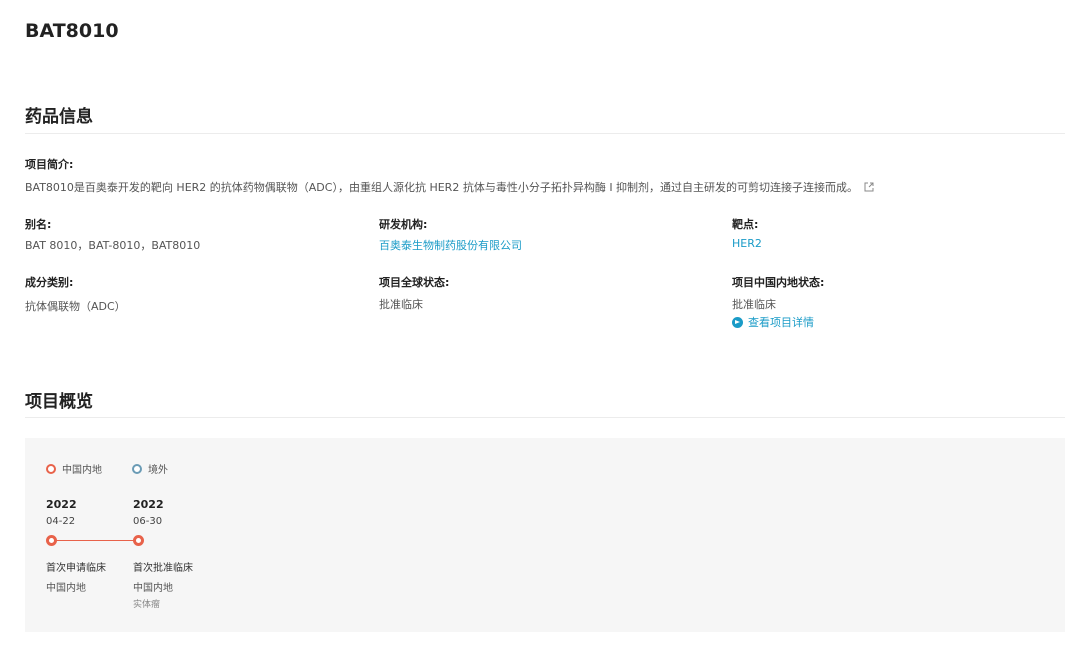 The height and width of the screenshot is (646, 1080). Describe the element at coordinates (51, 540) in the screenshot. I see `timeline-event-1-node-icon` at that location.